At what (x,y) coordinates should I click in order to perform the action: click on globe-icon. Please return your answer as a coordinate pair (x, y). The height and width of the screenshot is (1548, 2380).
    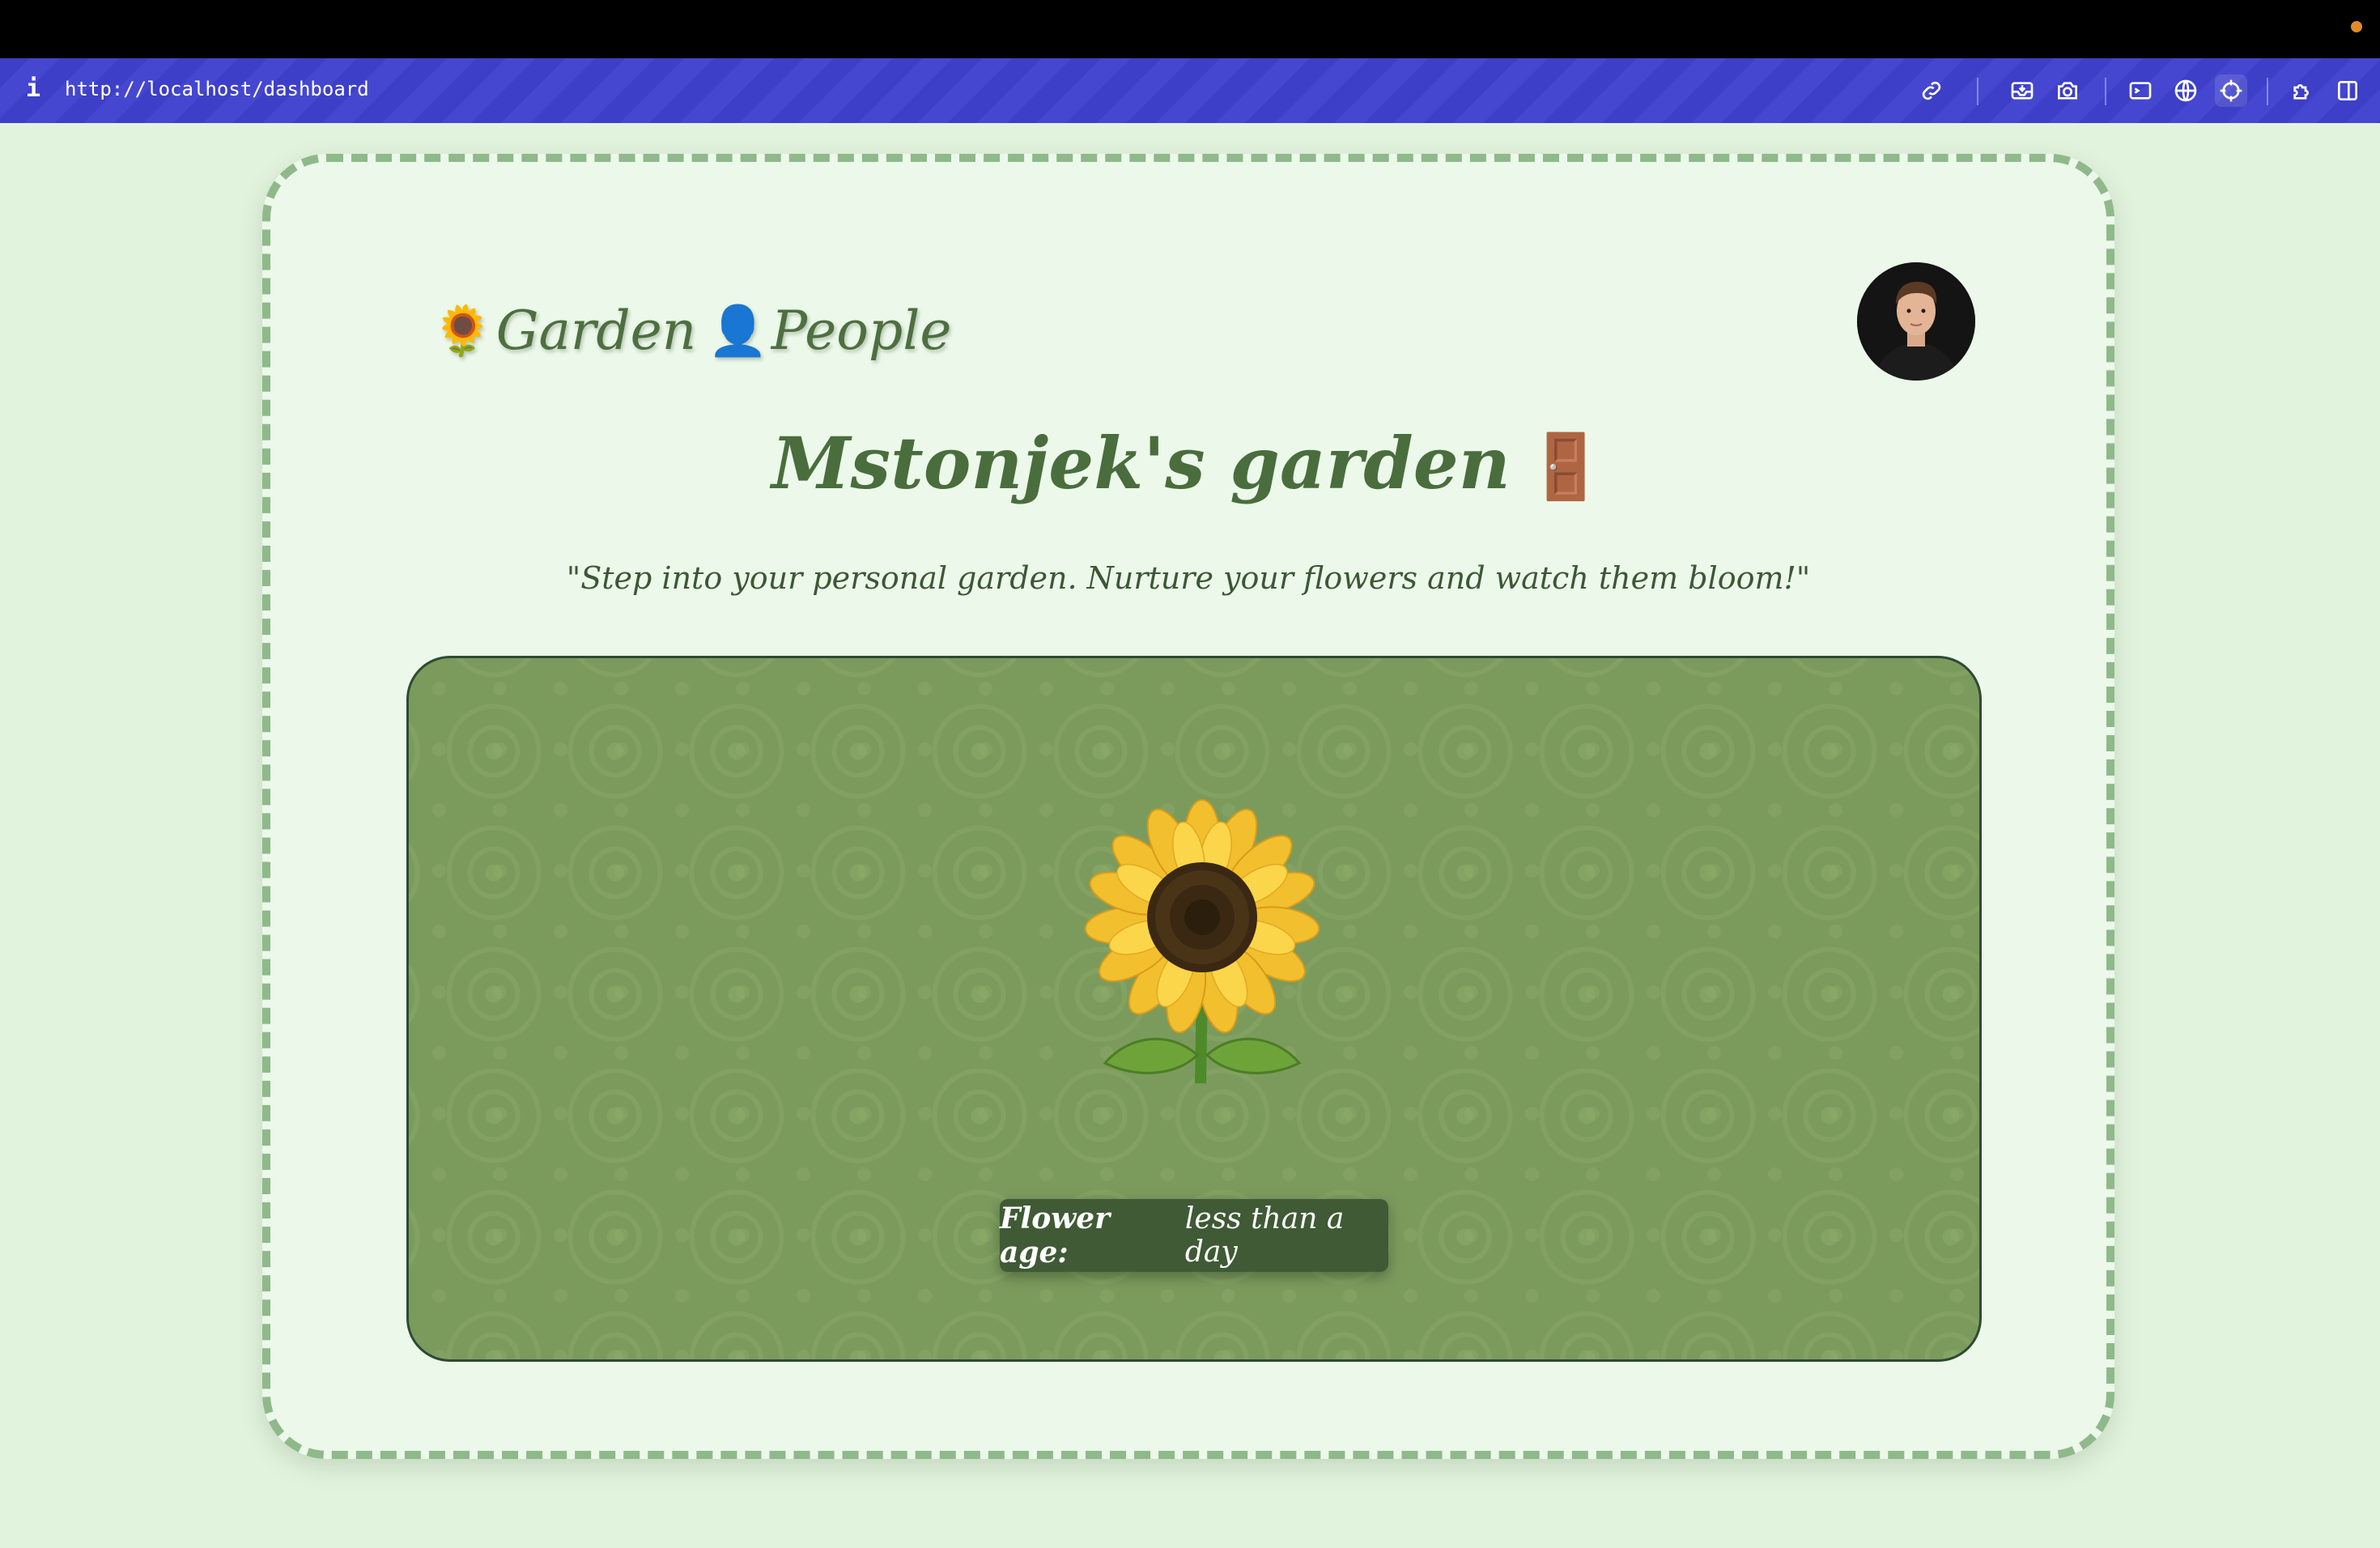
    Looking at the image, I should click on (2186, 91).